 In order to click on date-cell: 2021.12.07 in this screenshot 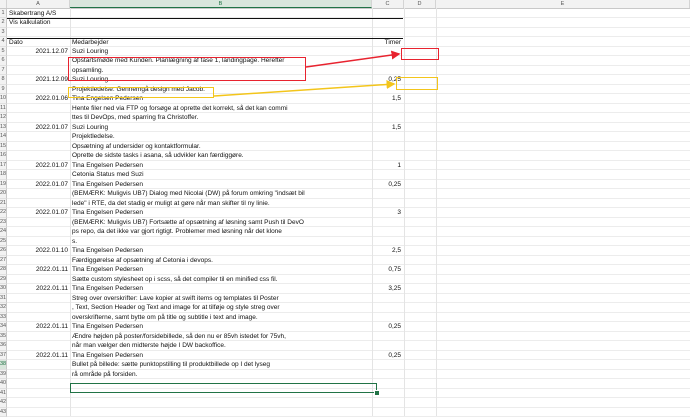, I will do `click(37, 52)`.